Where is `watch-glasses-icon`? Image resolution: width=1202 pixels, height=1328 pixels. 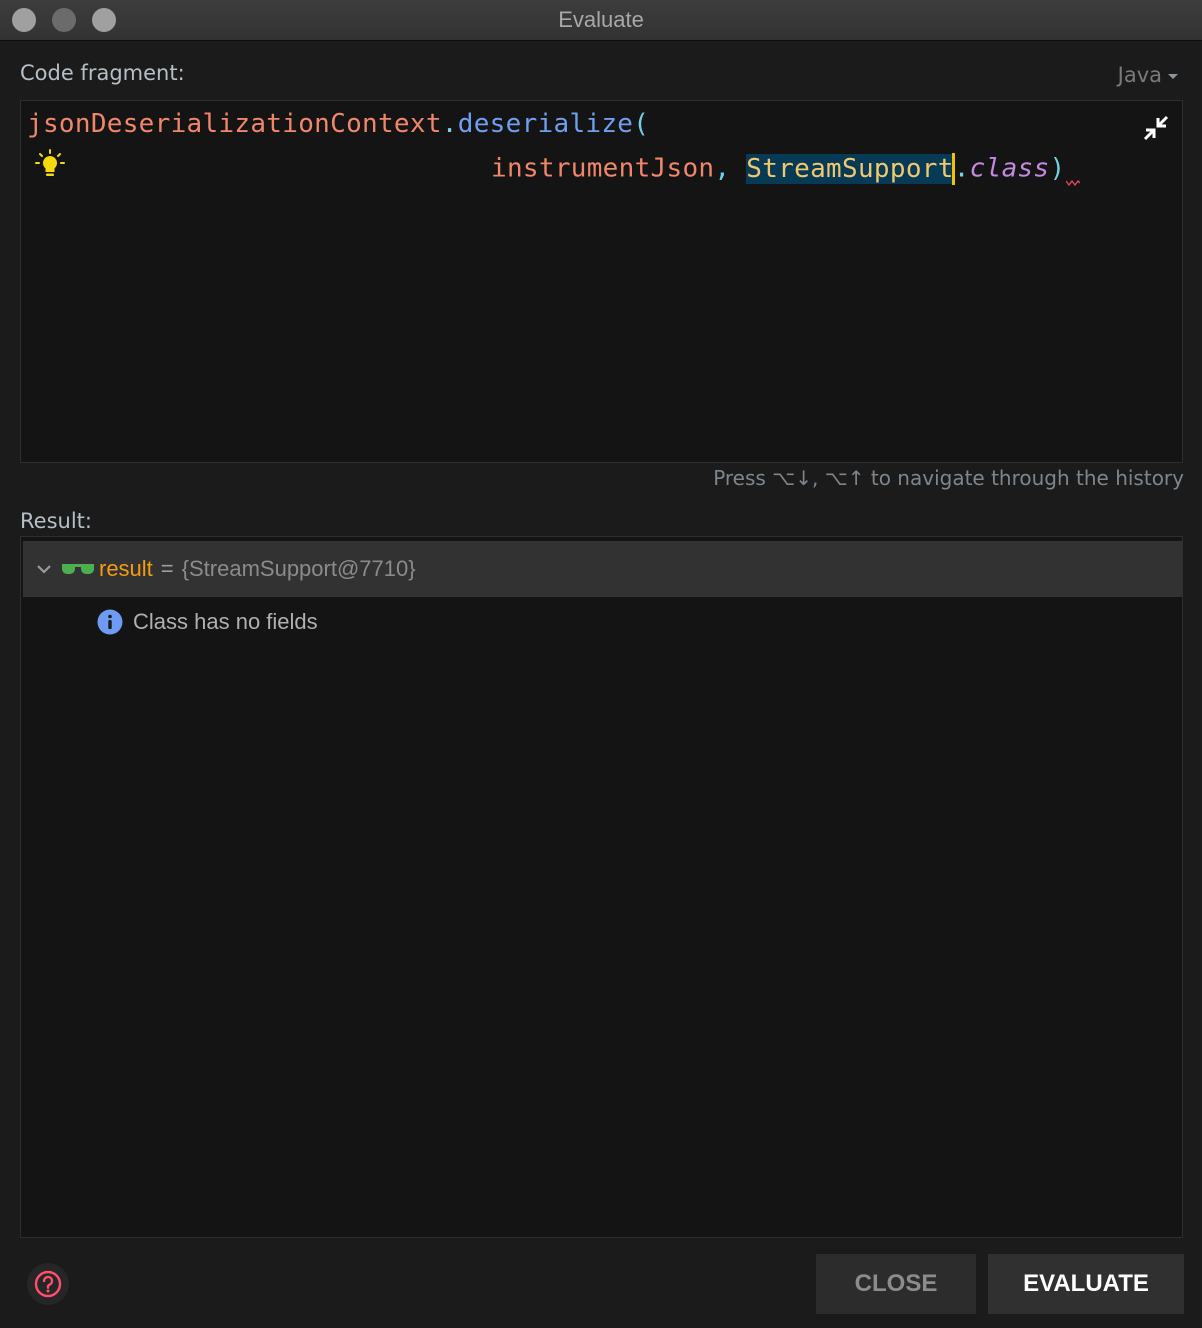
watch-glasses-icon is located at coordinates (78, 569).